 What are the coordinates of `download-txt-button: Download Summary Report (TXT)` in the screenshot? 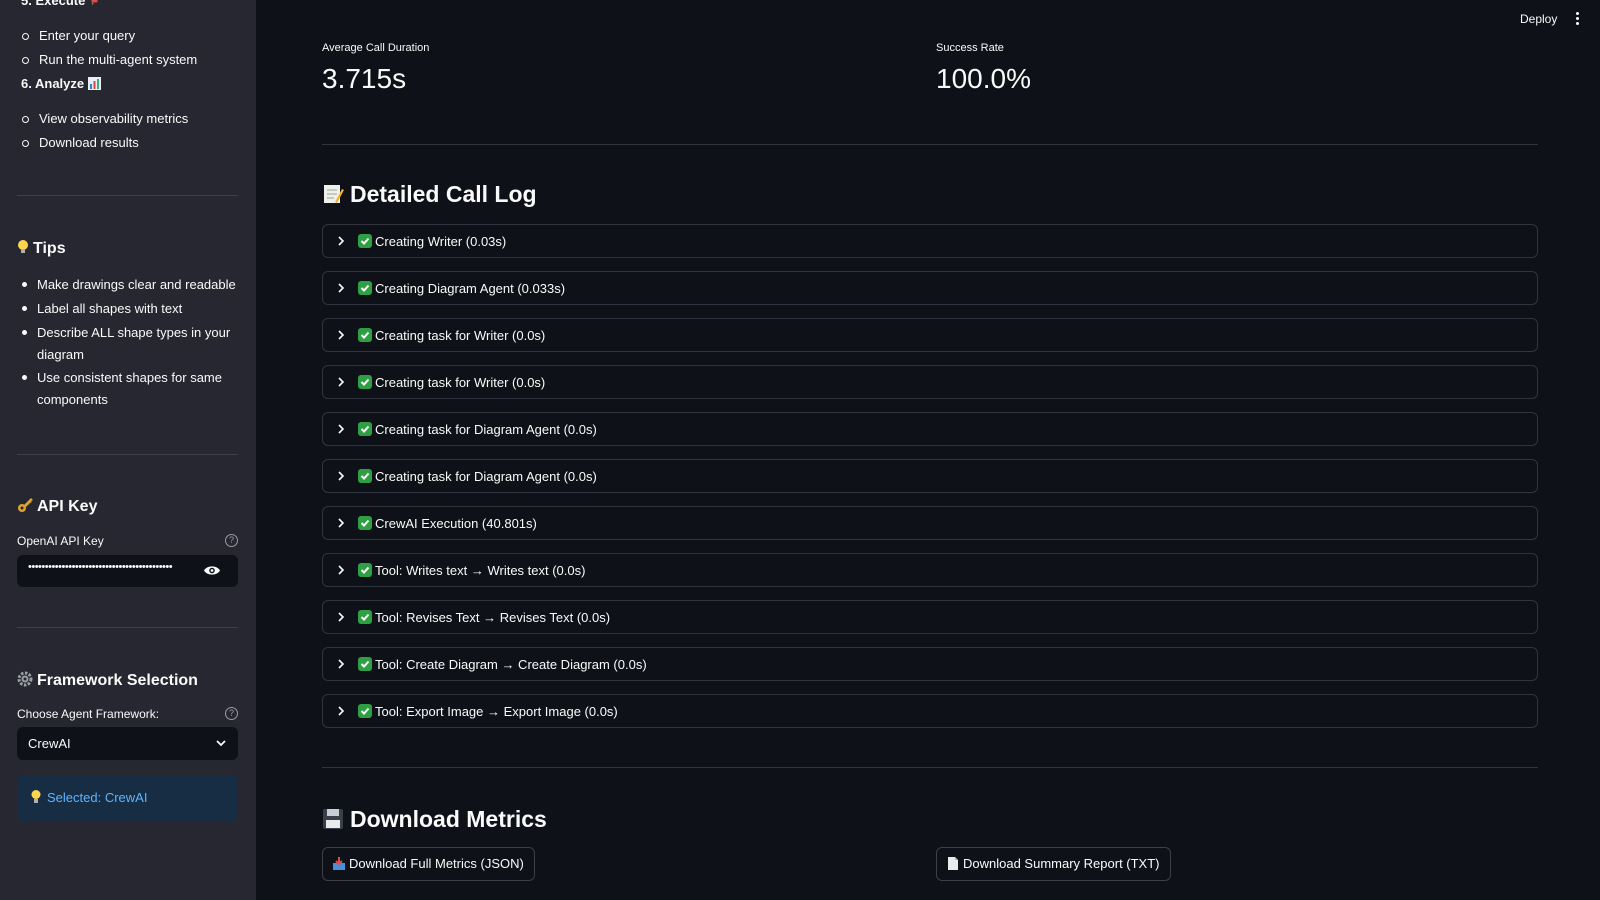 It's located at (1053, 864).